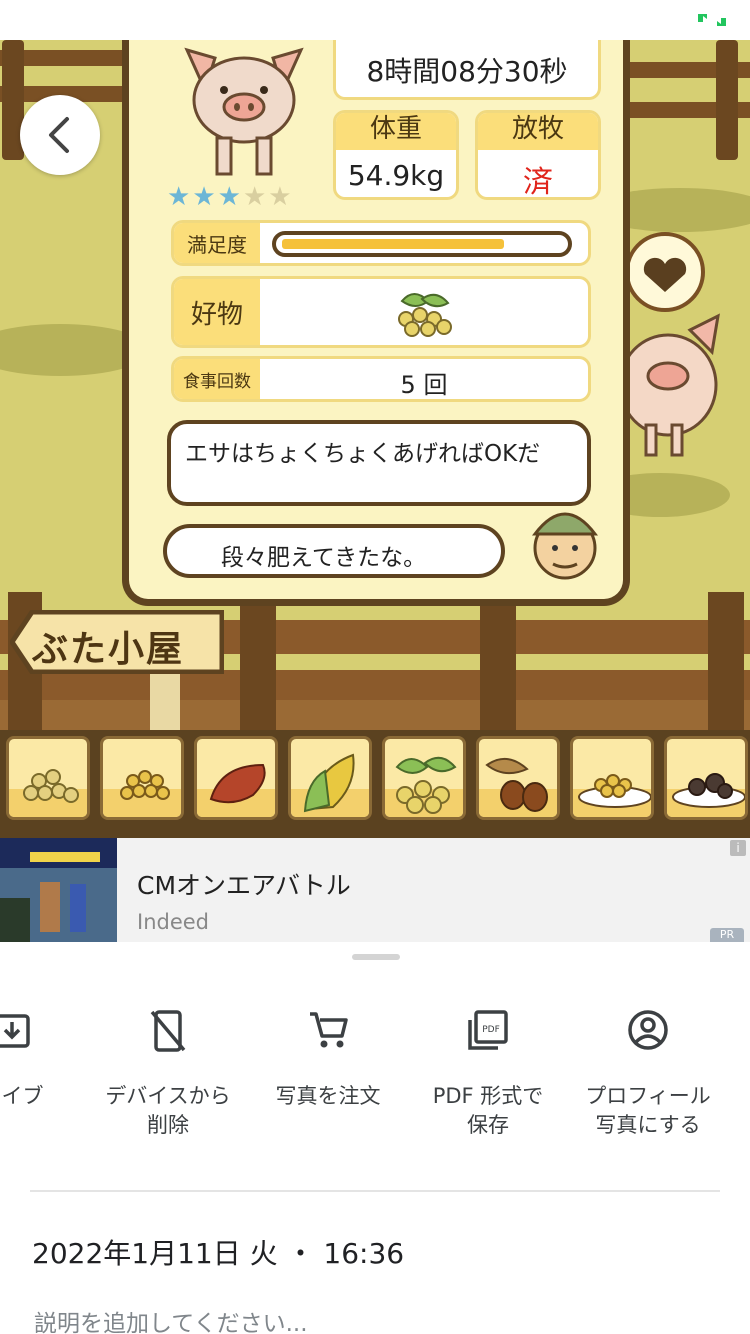 Image resolution: width=750 pixels, height=1334 pixels. I want to click on pig-icon, so click(244, 111).